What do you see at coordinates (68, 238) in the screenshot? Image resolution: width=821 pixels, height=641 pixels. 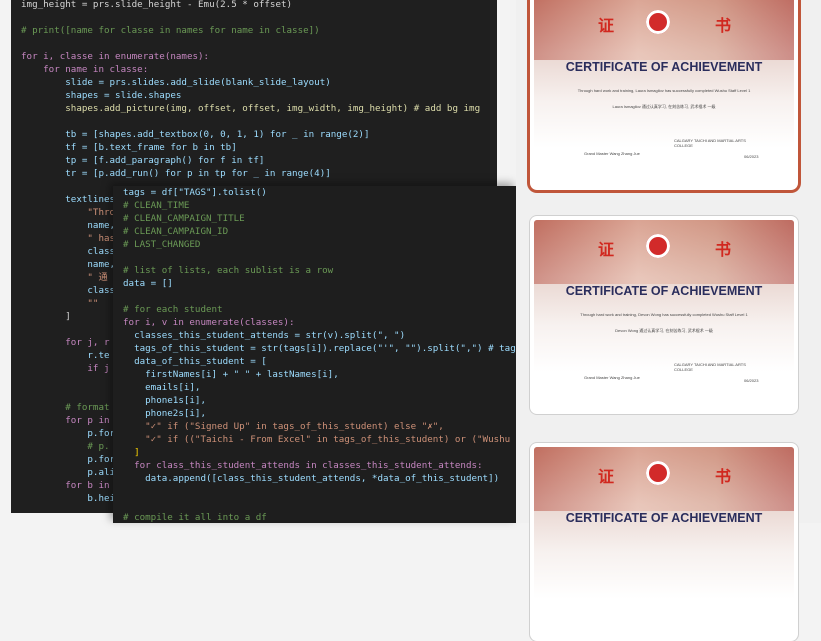 I see `code-line: " has` at bounding box center [68, 238].